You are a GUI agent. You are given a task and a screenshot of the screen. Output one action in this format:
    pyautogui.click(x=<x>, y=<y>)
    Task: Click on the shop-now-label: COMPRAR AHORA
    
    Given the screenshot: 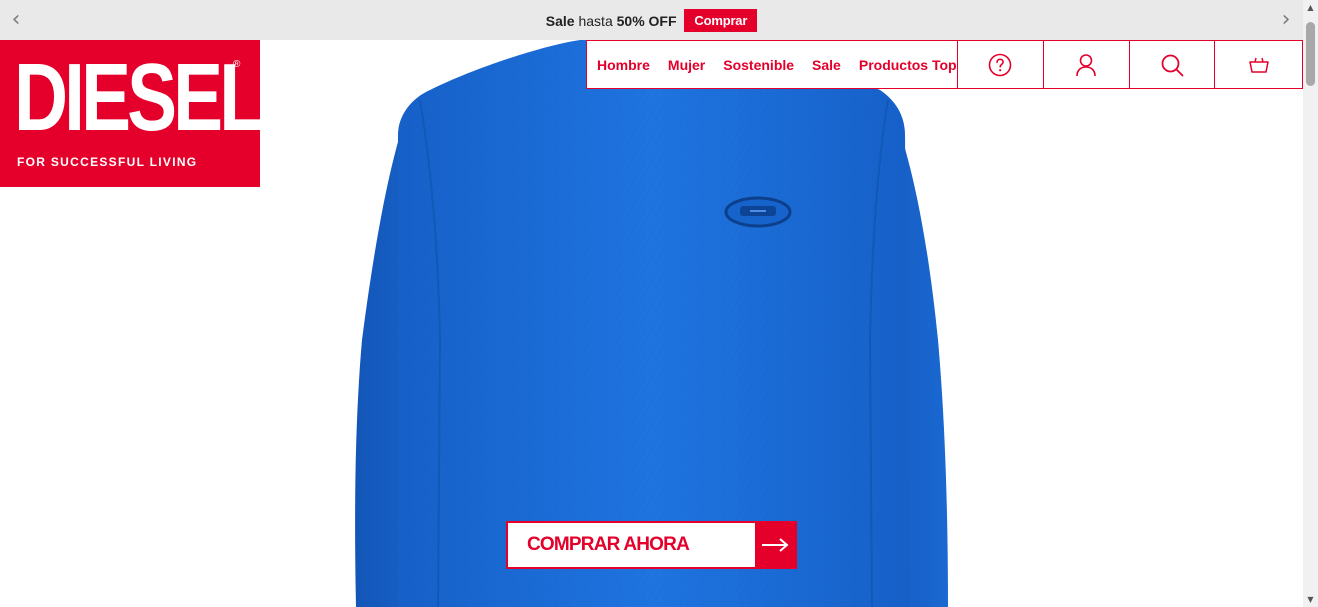 What is the action you would take?
    pyautogui.click(x=608, y=544)
    